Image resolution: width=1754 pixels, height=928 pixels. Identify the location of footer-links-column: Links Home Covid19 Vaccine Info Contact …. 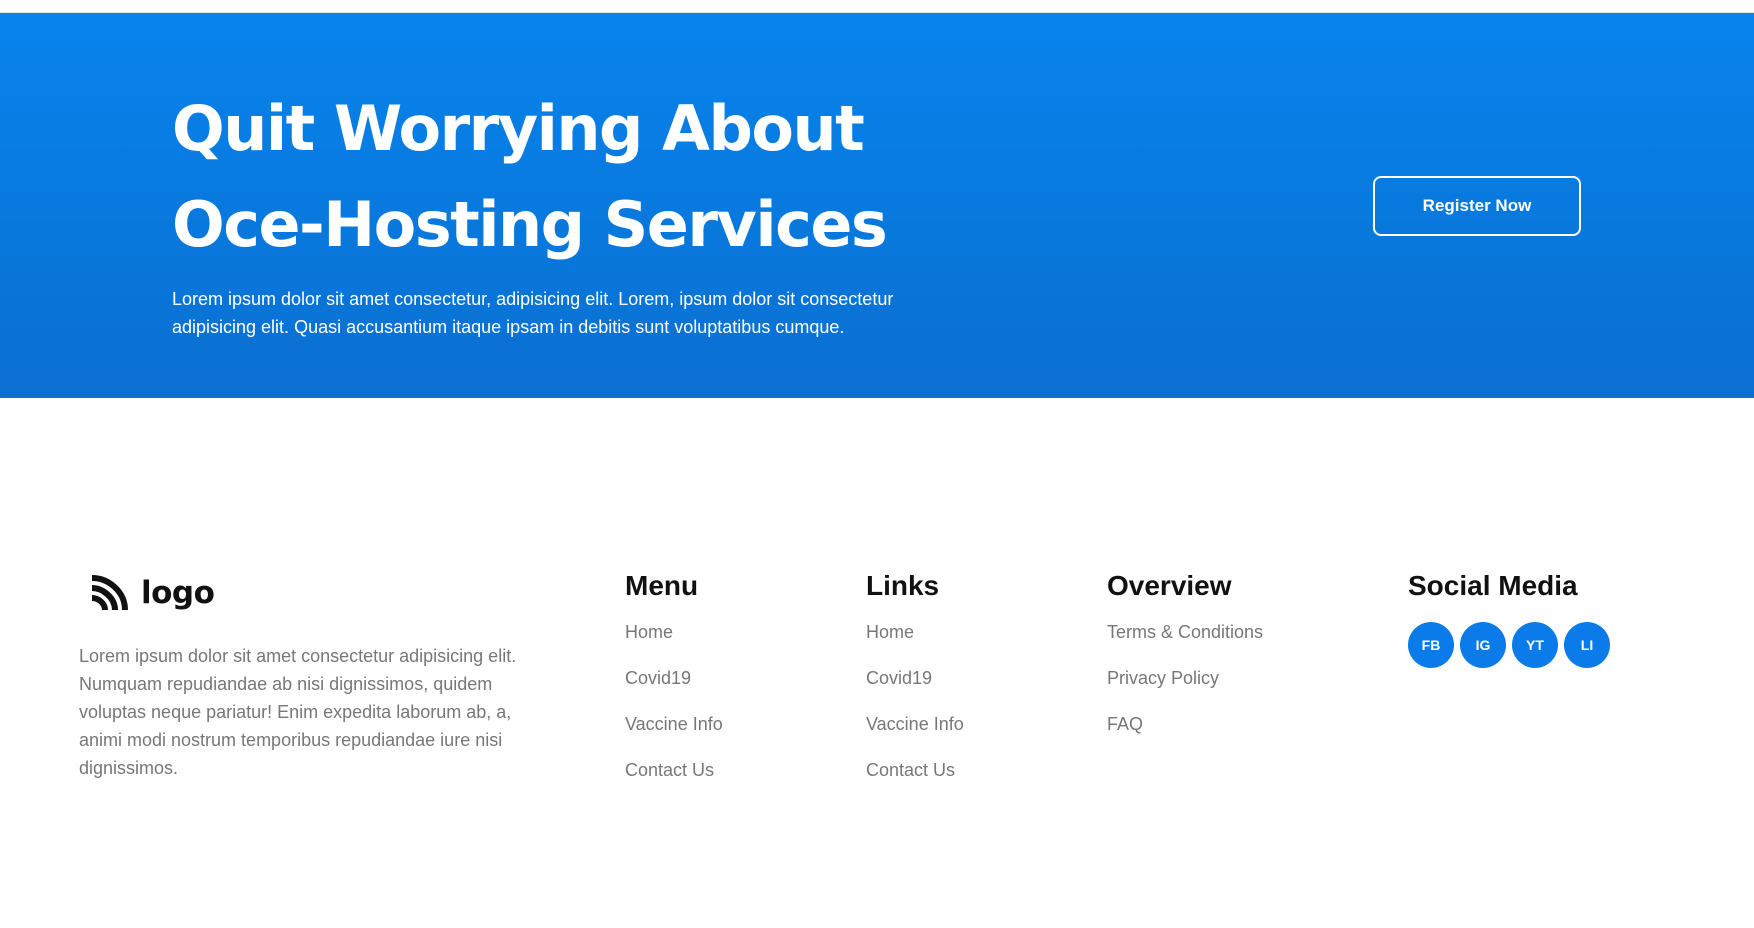
(915, 685).